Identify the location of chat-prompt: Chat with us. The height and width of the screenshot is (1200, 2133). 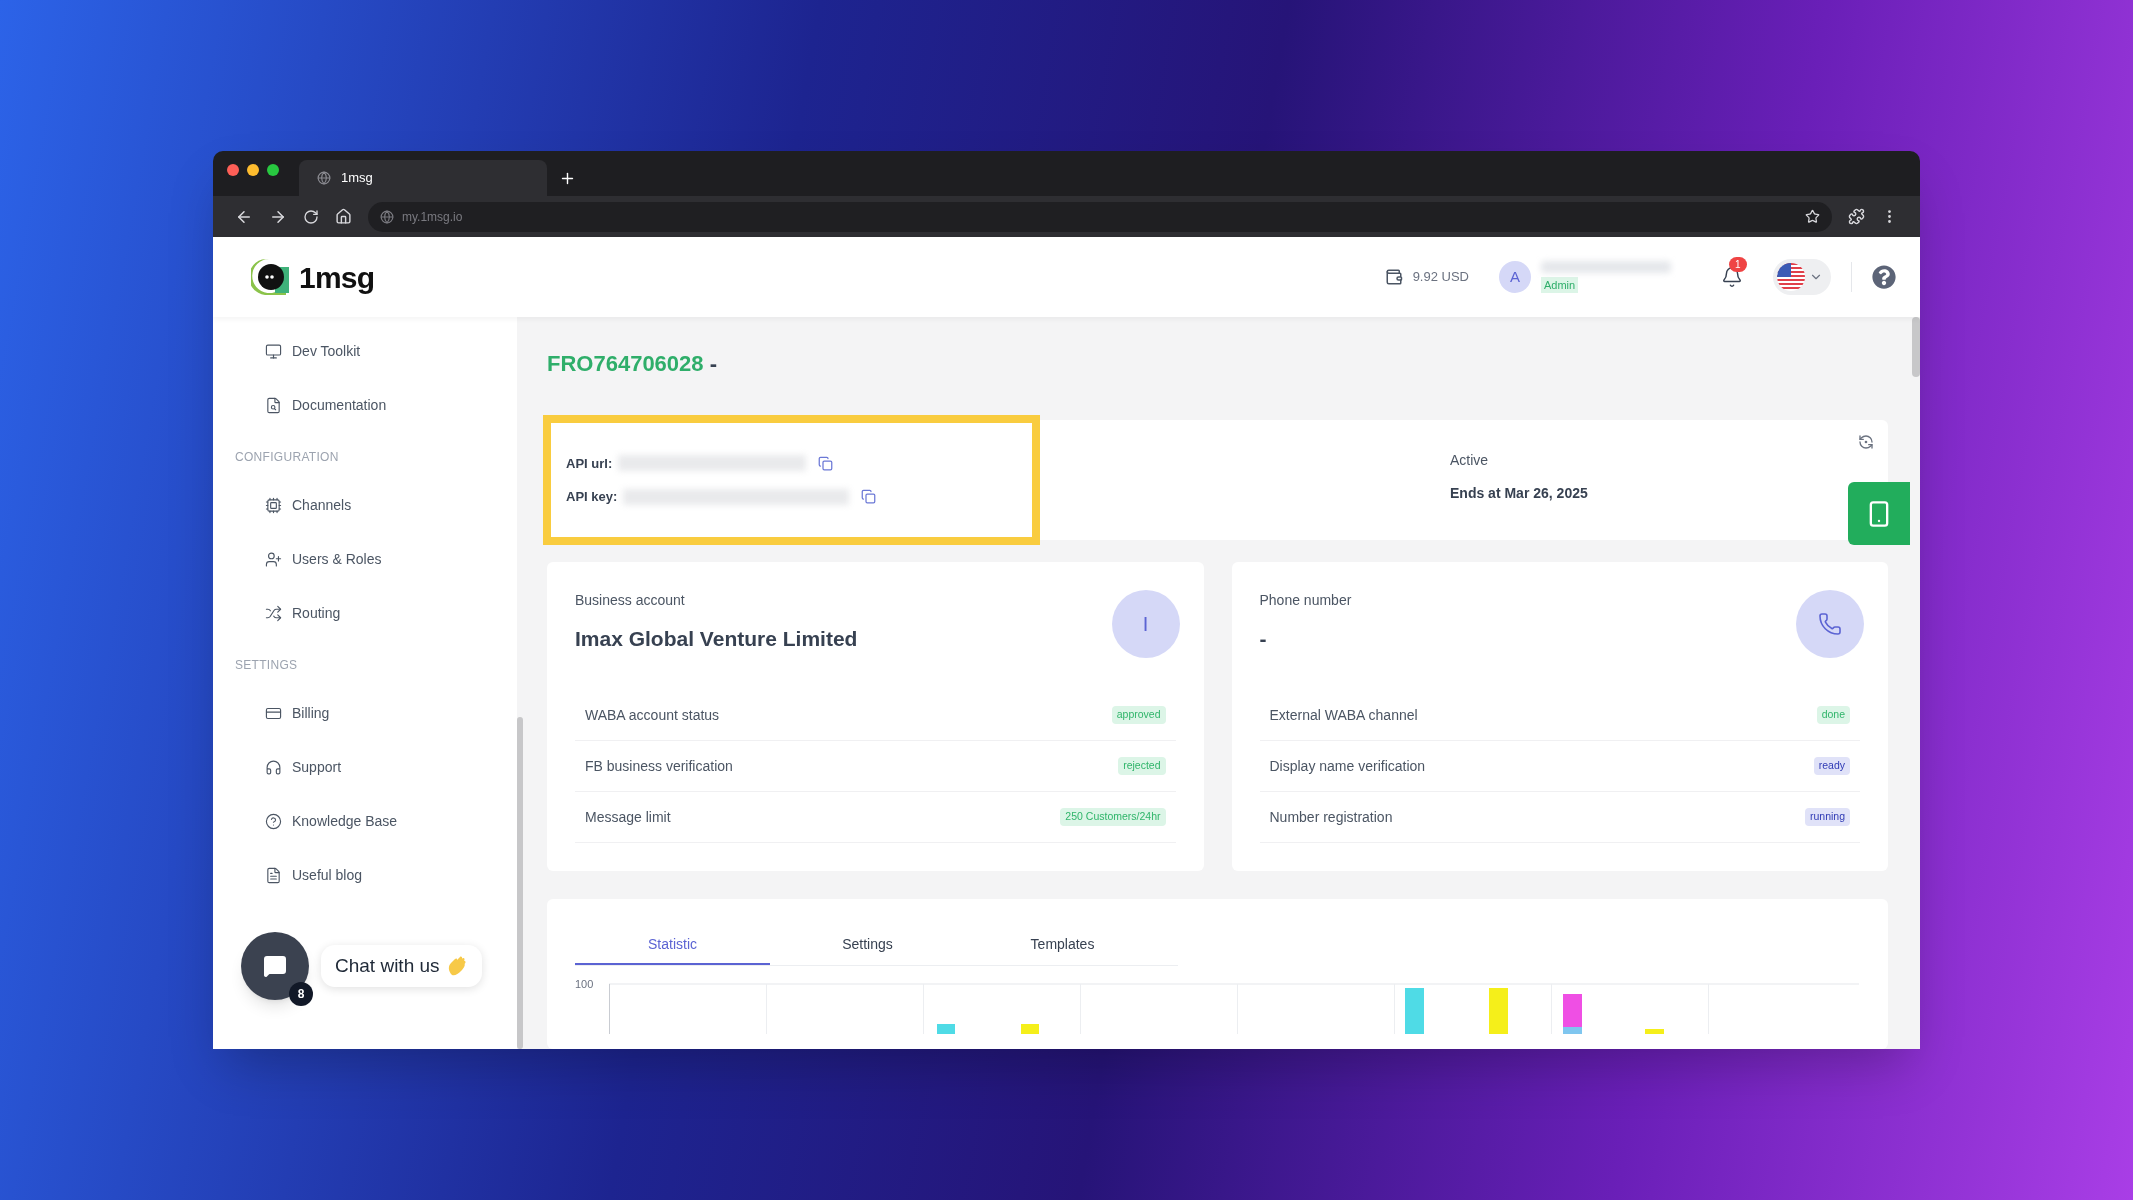
(401, 966).